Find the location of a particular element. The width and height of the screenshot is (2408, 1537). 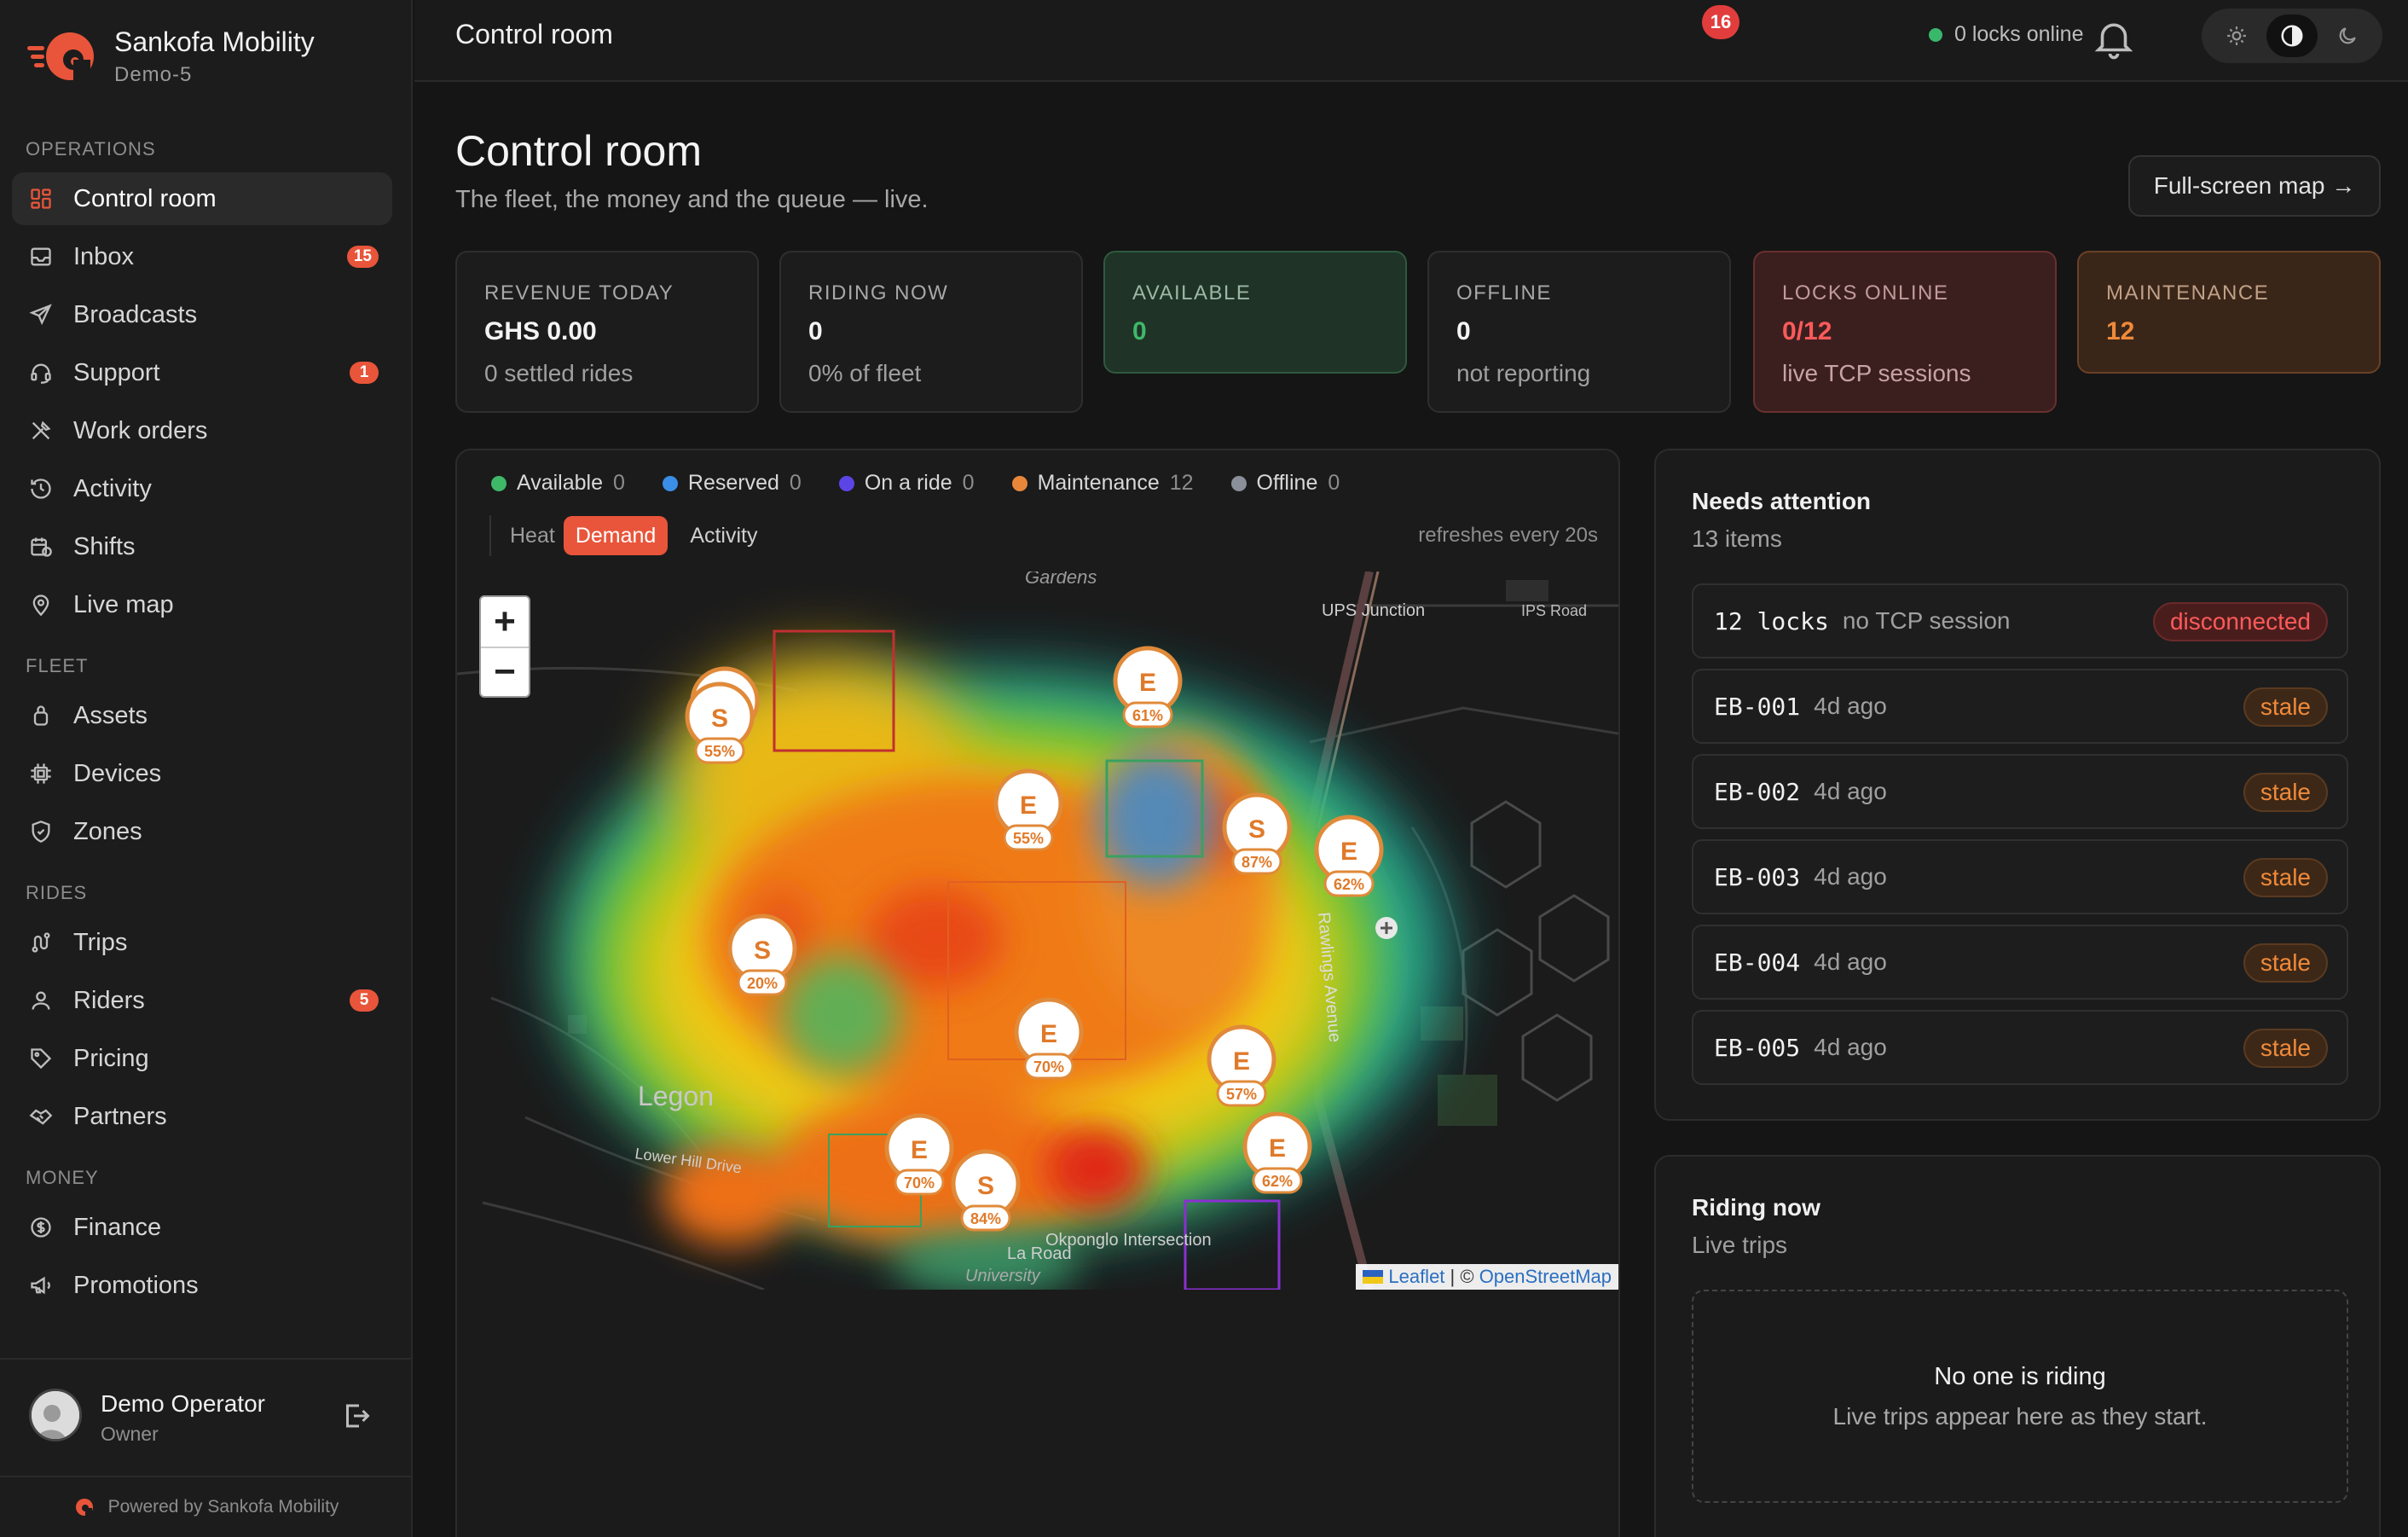

moon-icon is located at coordinates (2347, 35).